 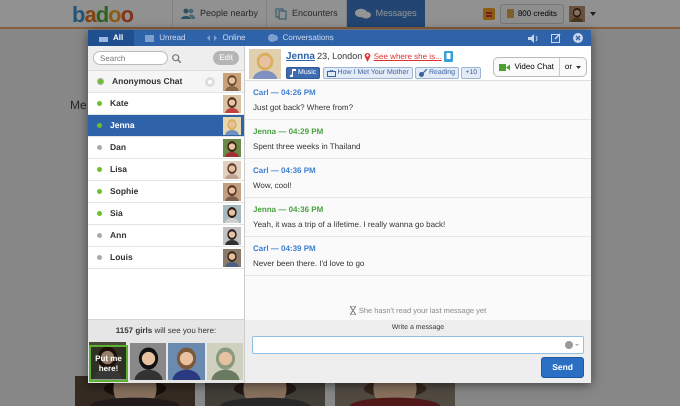 I want to click on profile-name: Jenna, so click(x=300, y=56).